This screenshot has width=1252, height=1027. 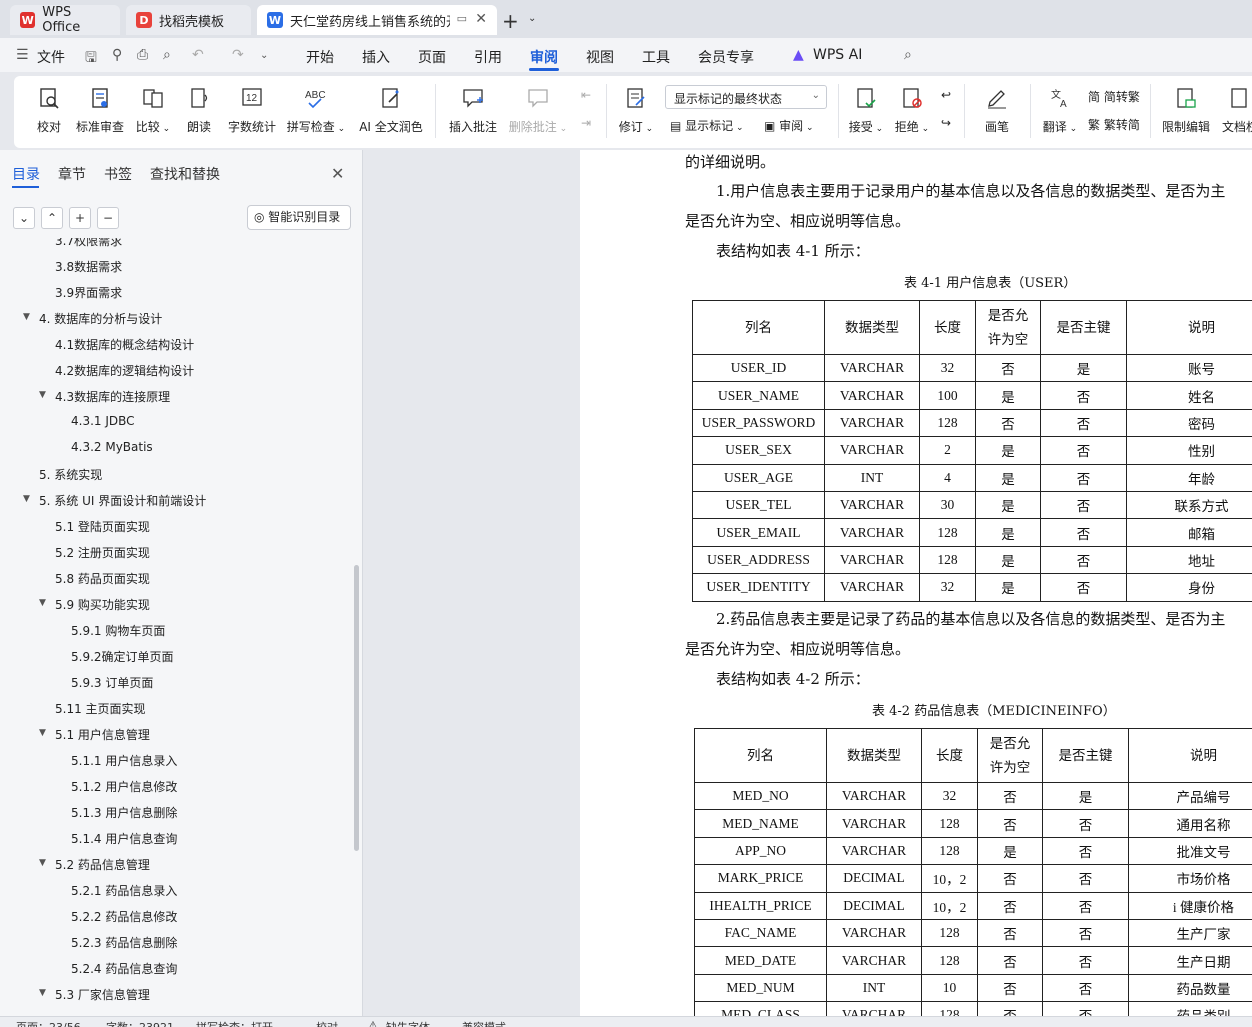 I want to click on toc-item: 3.7权限需求, so click(x=88, y=243).